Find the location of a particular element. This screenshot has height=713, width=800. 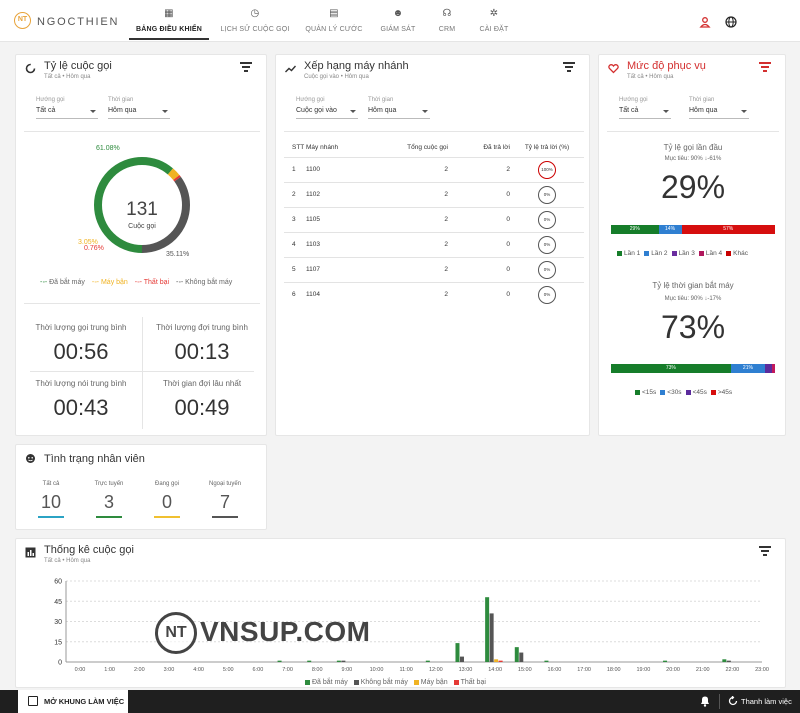

table-cell: 3 is located at coordinates (295, 219).